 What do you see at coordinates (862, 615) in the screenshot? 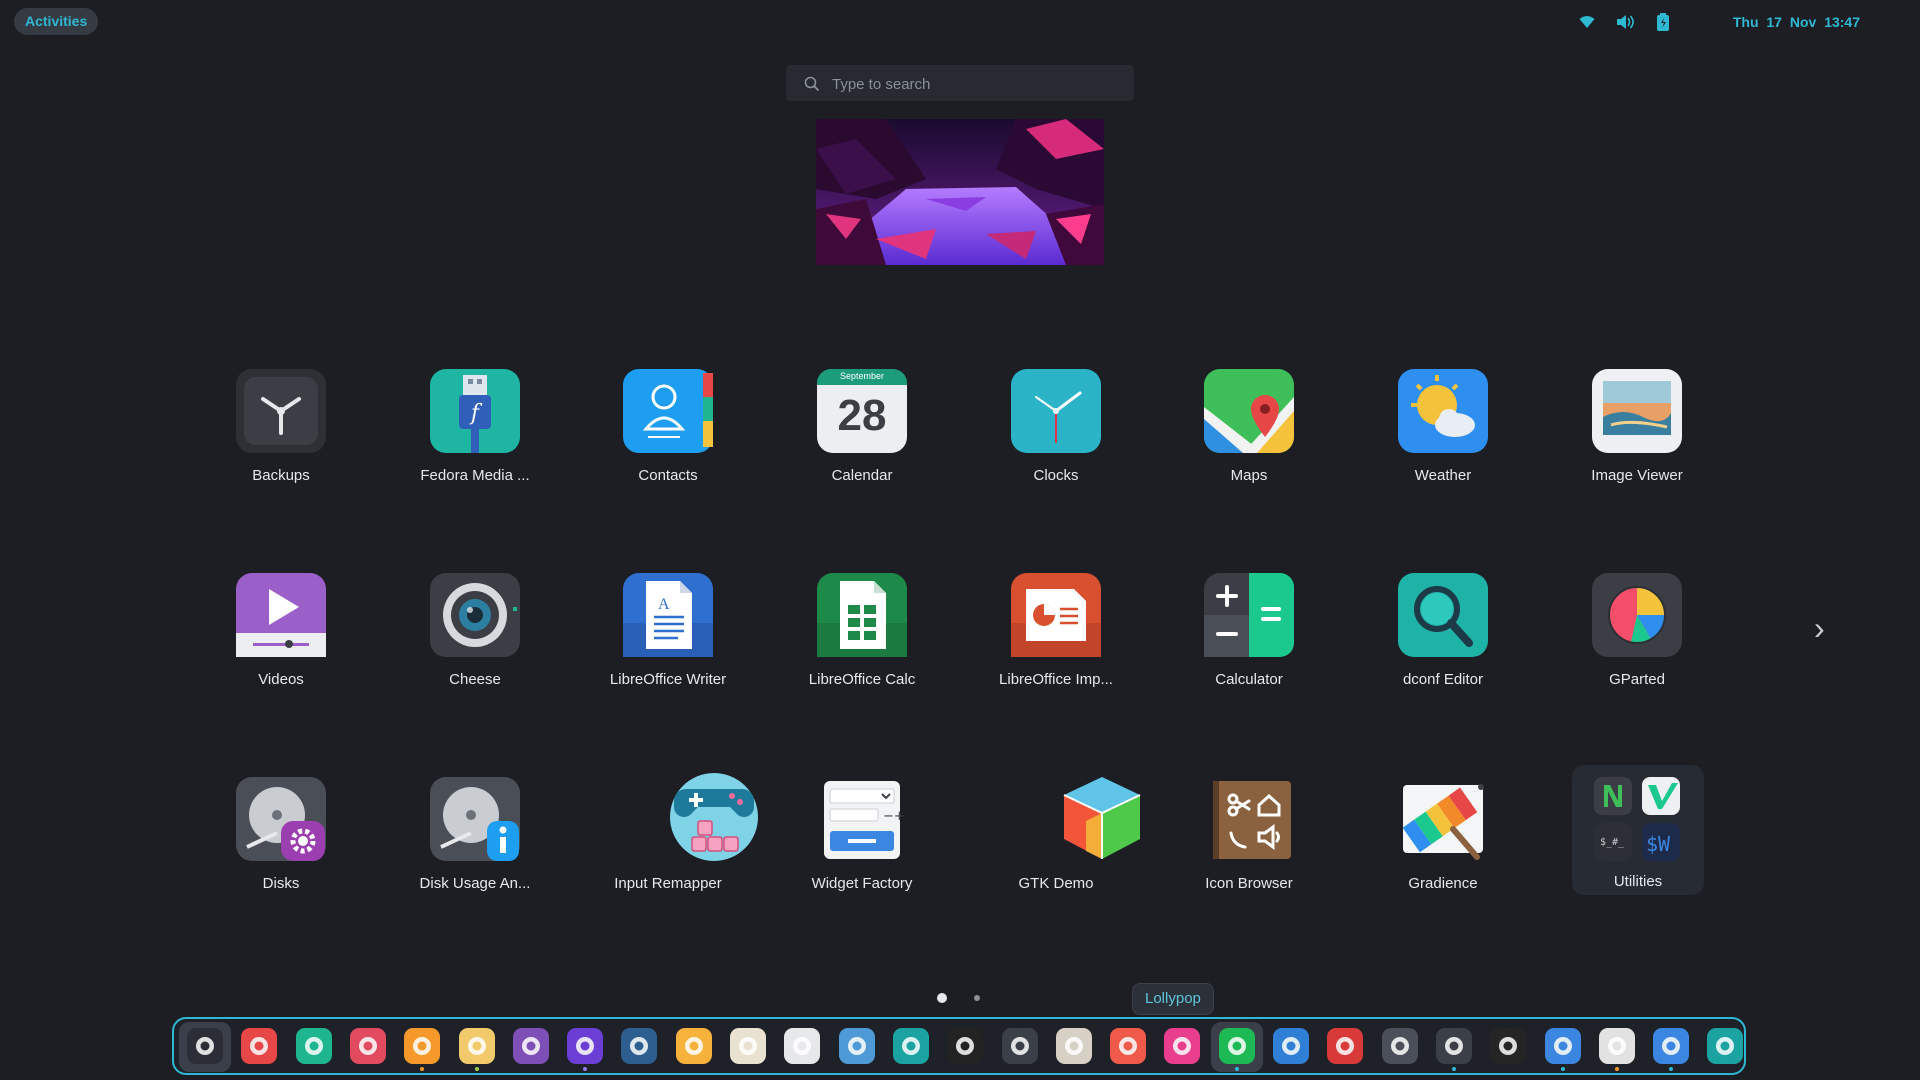
I see `calc-icon` at bounding box center [862, 615].